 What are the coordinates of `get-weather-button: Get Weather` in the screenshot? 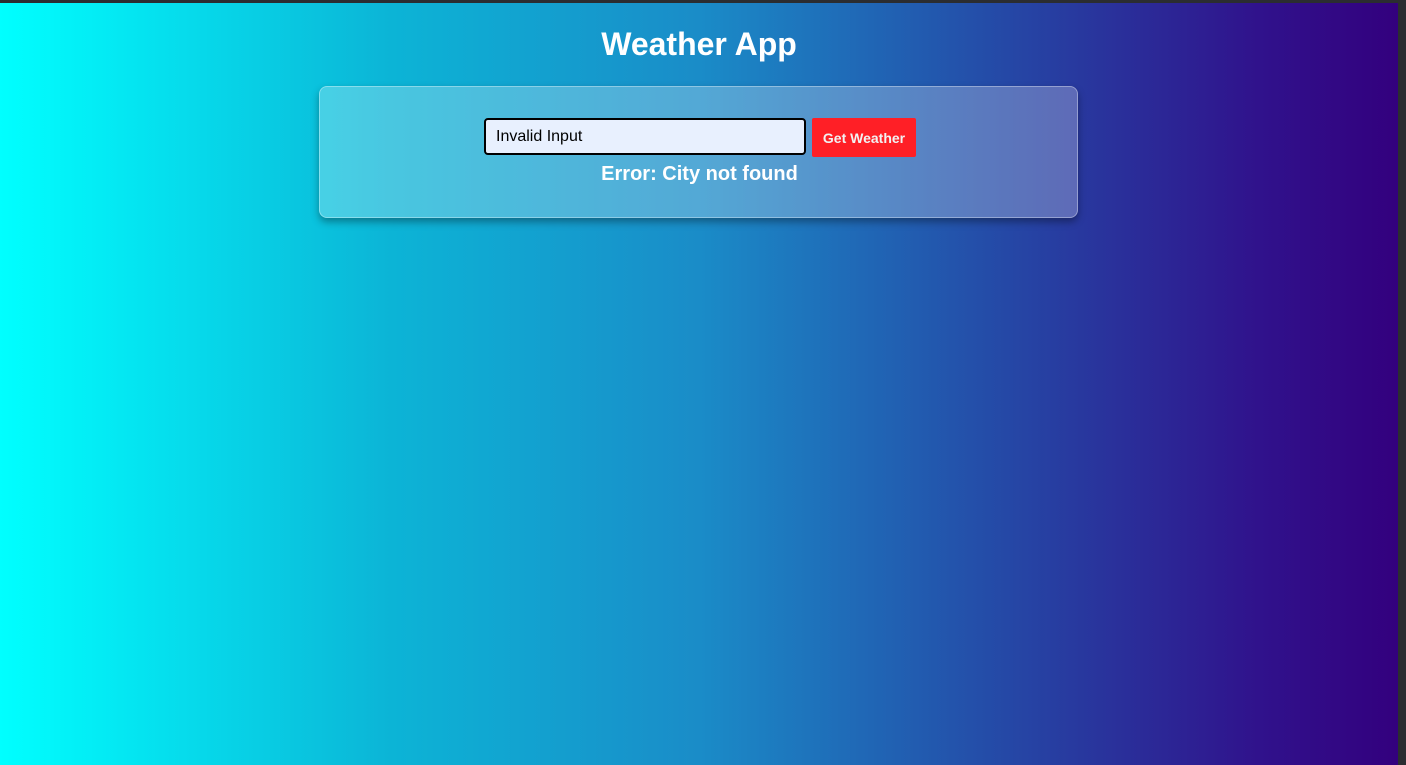 It's located at (864, 137).